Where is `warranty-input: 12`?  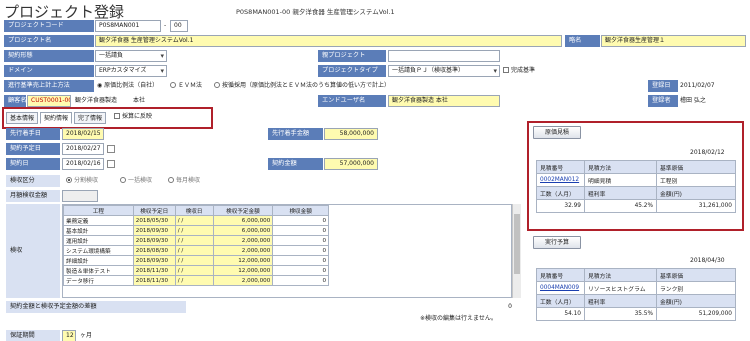
warranty-input: 12 is located at coordinates (69, 335).